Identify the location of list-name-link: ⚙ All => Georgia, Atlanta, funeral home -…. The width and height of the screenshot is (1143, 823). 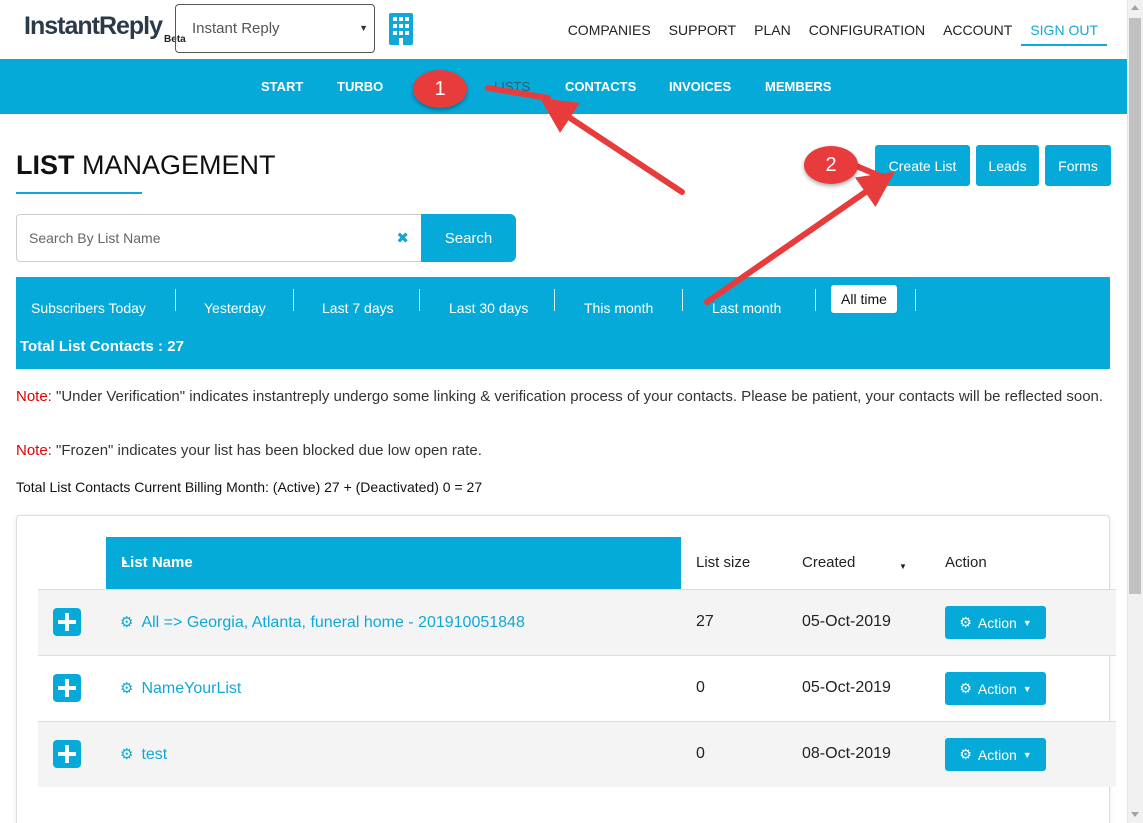
(322, 622).